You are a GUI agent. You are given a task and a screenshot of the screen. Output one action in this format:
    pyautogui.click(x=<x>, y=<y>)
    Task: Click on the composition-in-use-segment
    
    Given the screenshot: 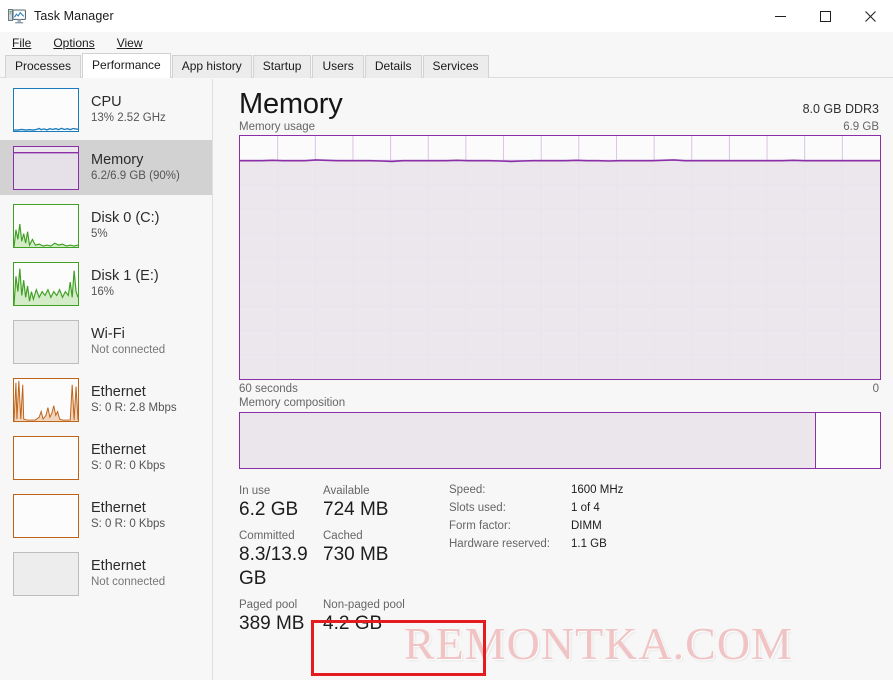 What is the action you would take?
    pyautogui.click(x=528, y=440)
    